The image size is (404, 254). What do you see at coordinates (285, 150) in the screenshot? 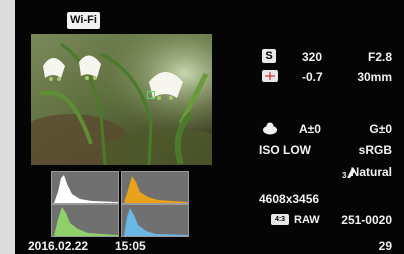
I see `iso-value: ISO LOW` at bounding box center [285, 150].